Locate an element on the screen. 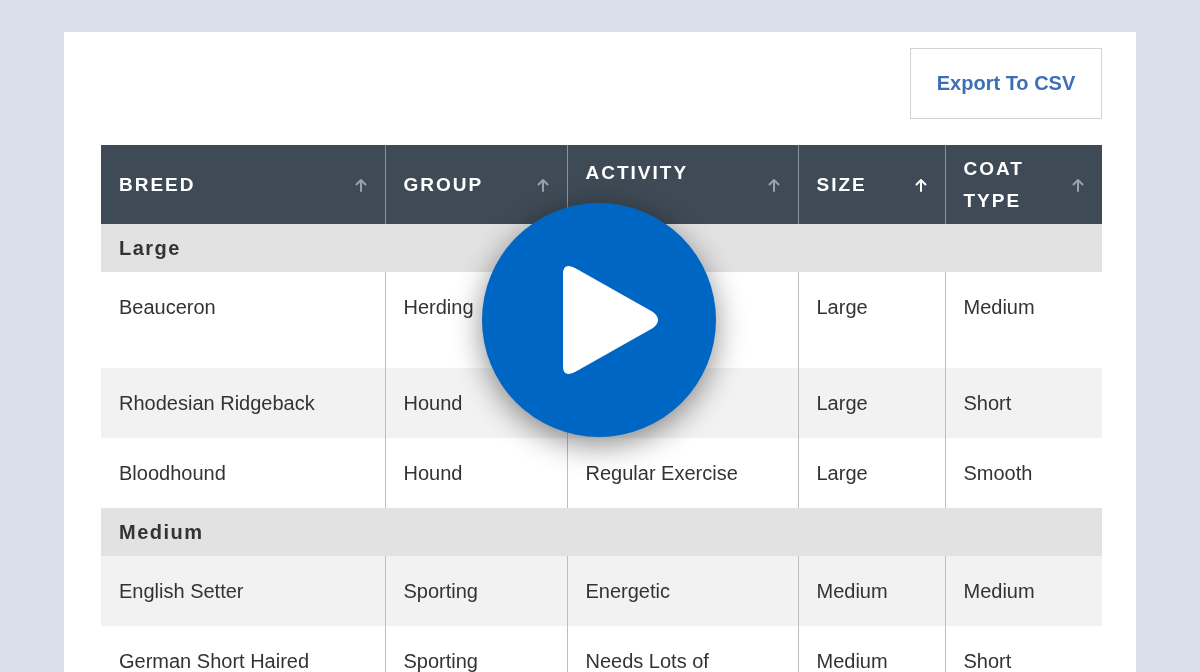  column-header: COAT TYPE is located at coordinates (1023, 184).